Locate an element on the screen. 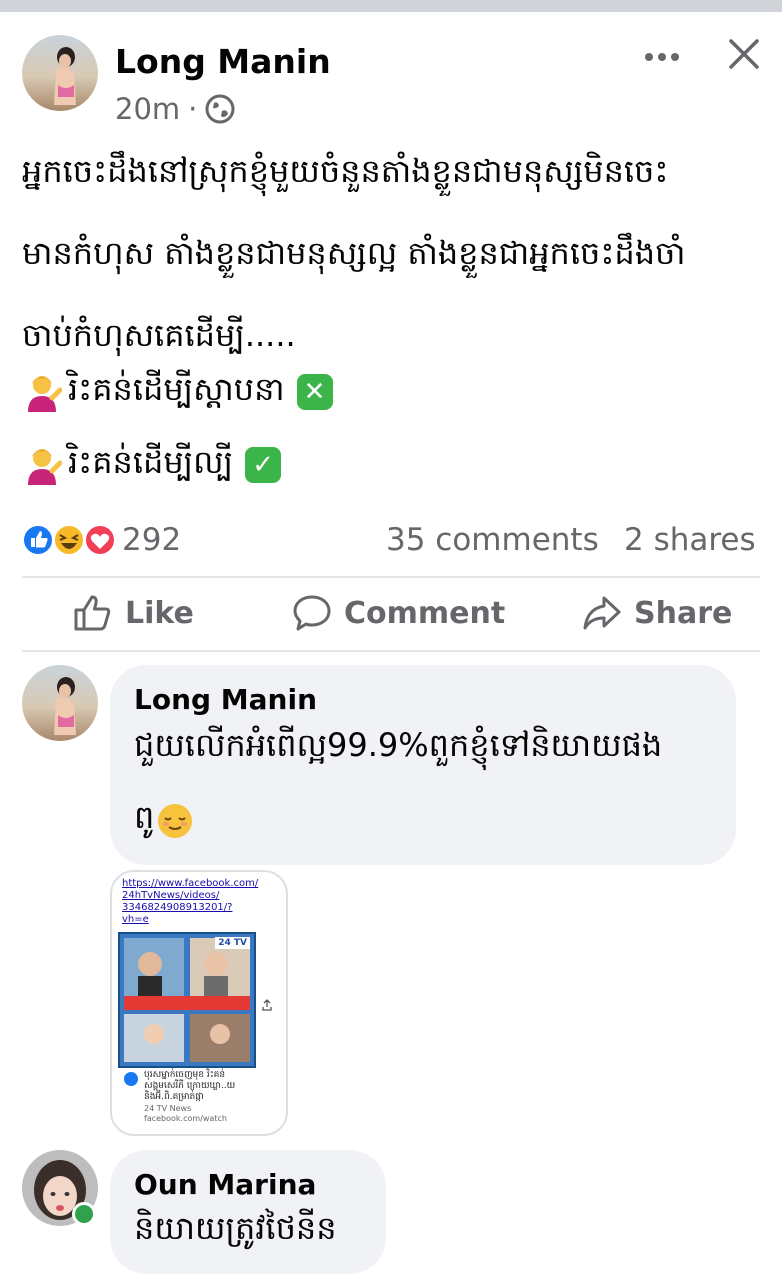 Image resolution: width=782 pixels, height=1280 pixels. online-status-dot is located at coordinates (84, 1214).